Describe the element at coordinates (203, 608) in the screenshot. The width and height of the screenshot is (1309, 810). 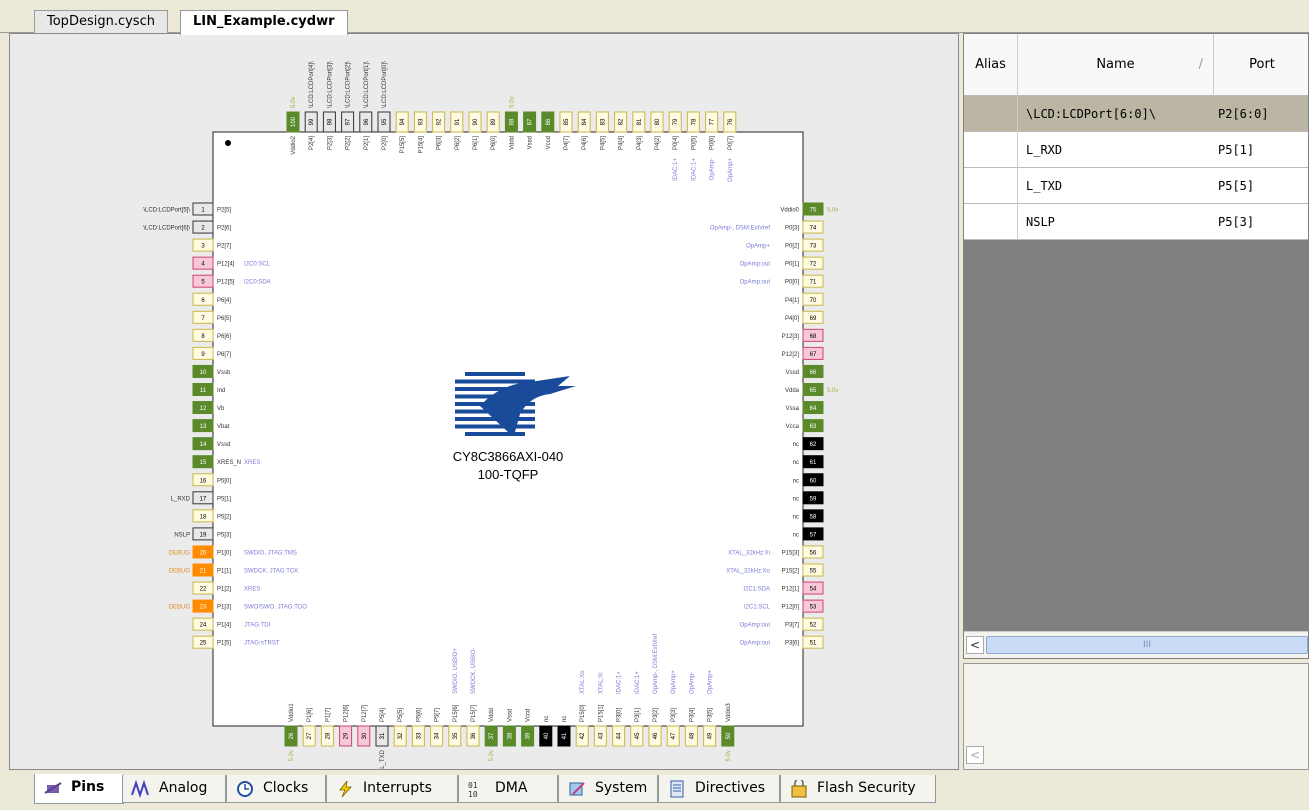
I see `pin-number: 23` at that location.